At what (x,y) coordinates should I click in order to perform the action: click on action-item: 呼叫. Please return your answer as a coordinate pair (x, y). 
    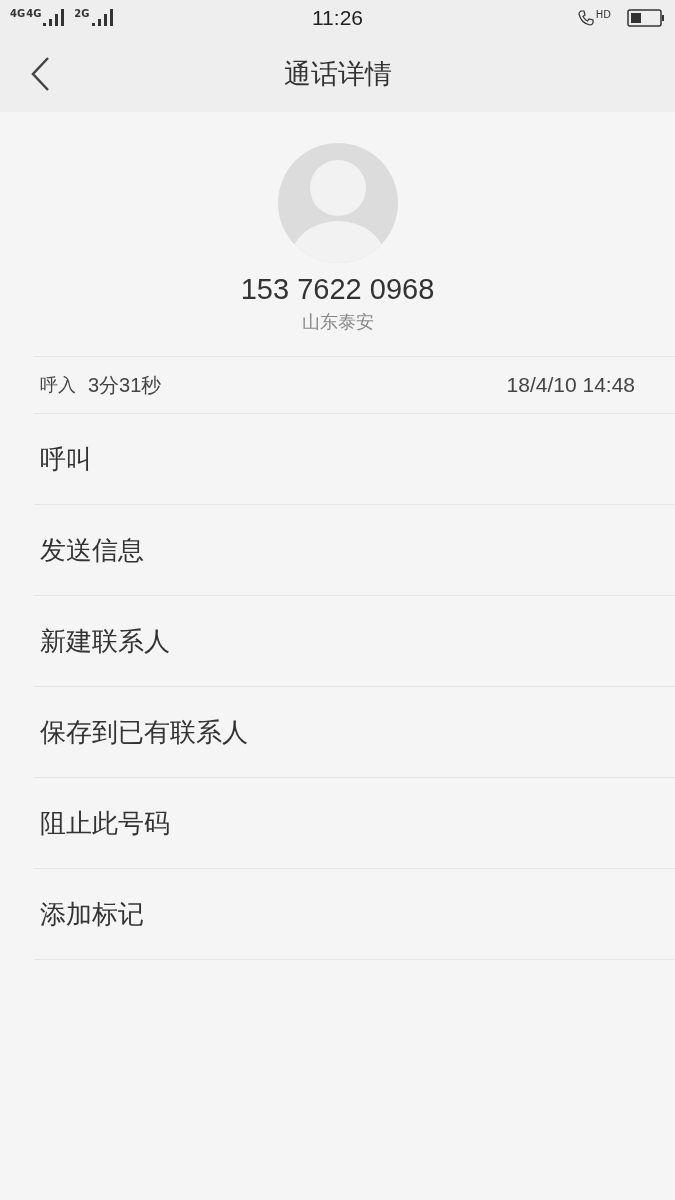
    Looking at the image, I should click on (354, 459).